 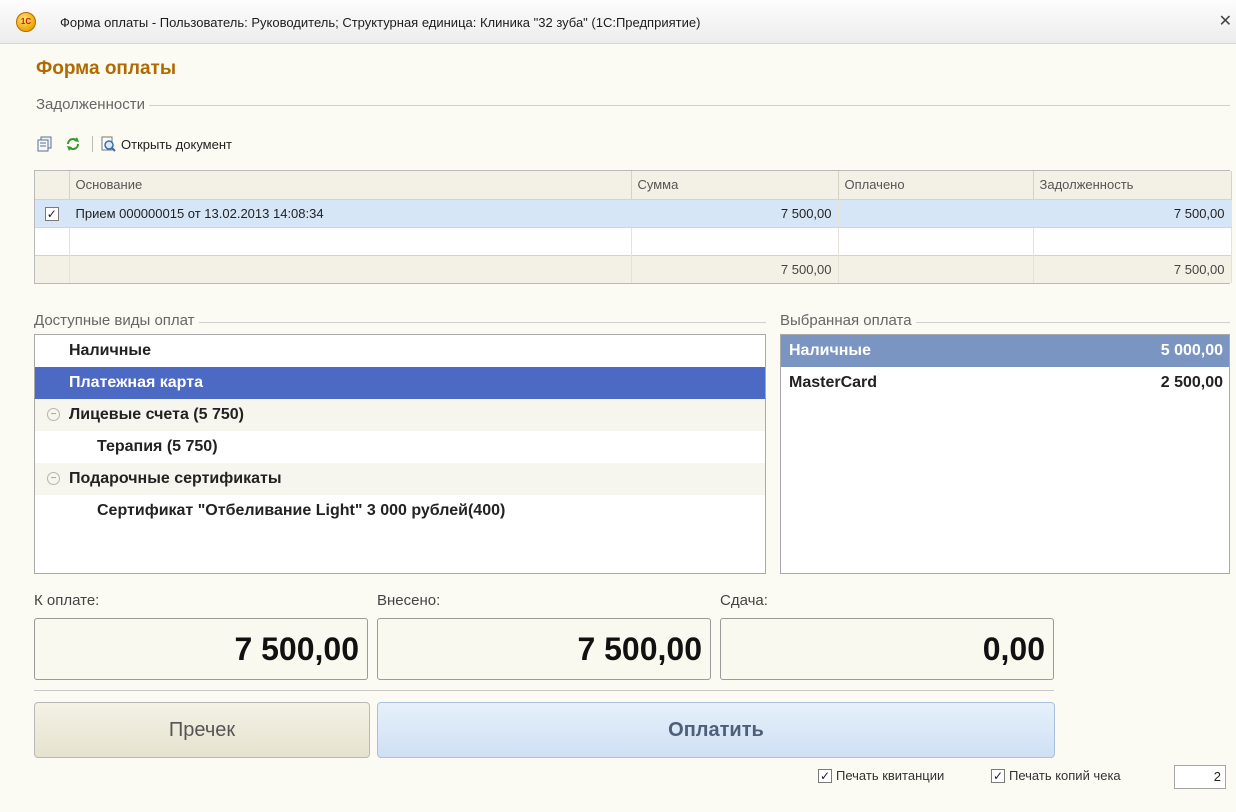 What do you see at coordinates (744, 600) in the screenshot?
I see `change-label: Сдача:` at bounding box center [744, 600].